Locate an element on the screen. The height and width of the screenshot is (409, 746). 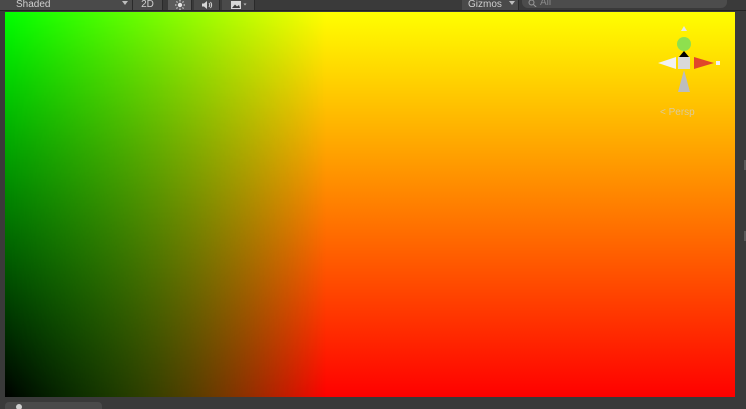
speaker-icon is located at coordinates (206, 5).